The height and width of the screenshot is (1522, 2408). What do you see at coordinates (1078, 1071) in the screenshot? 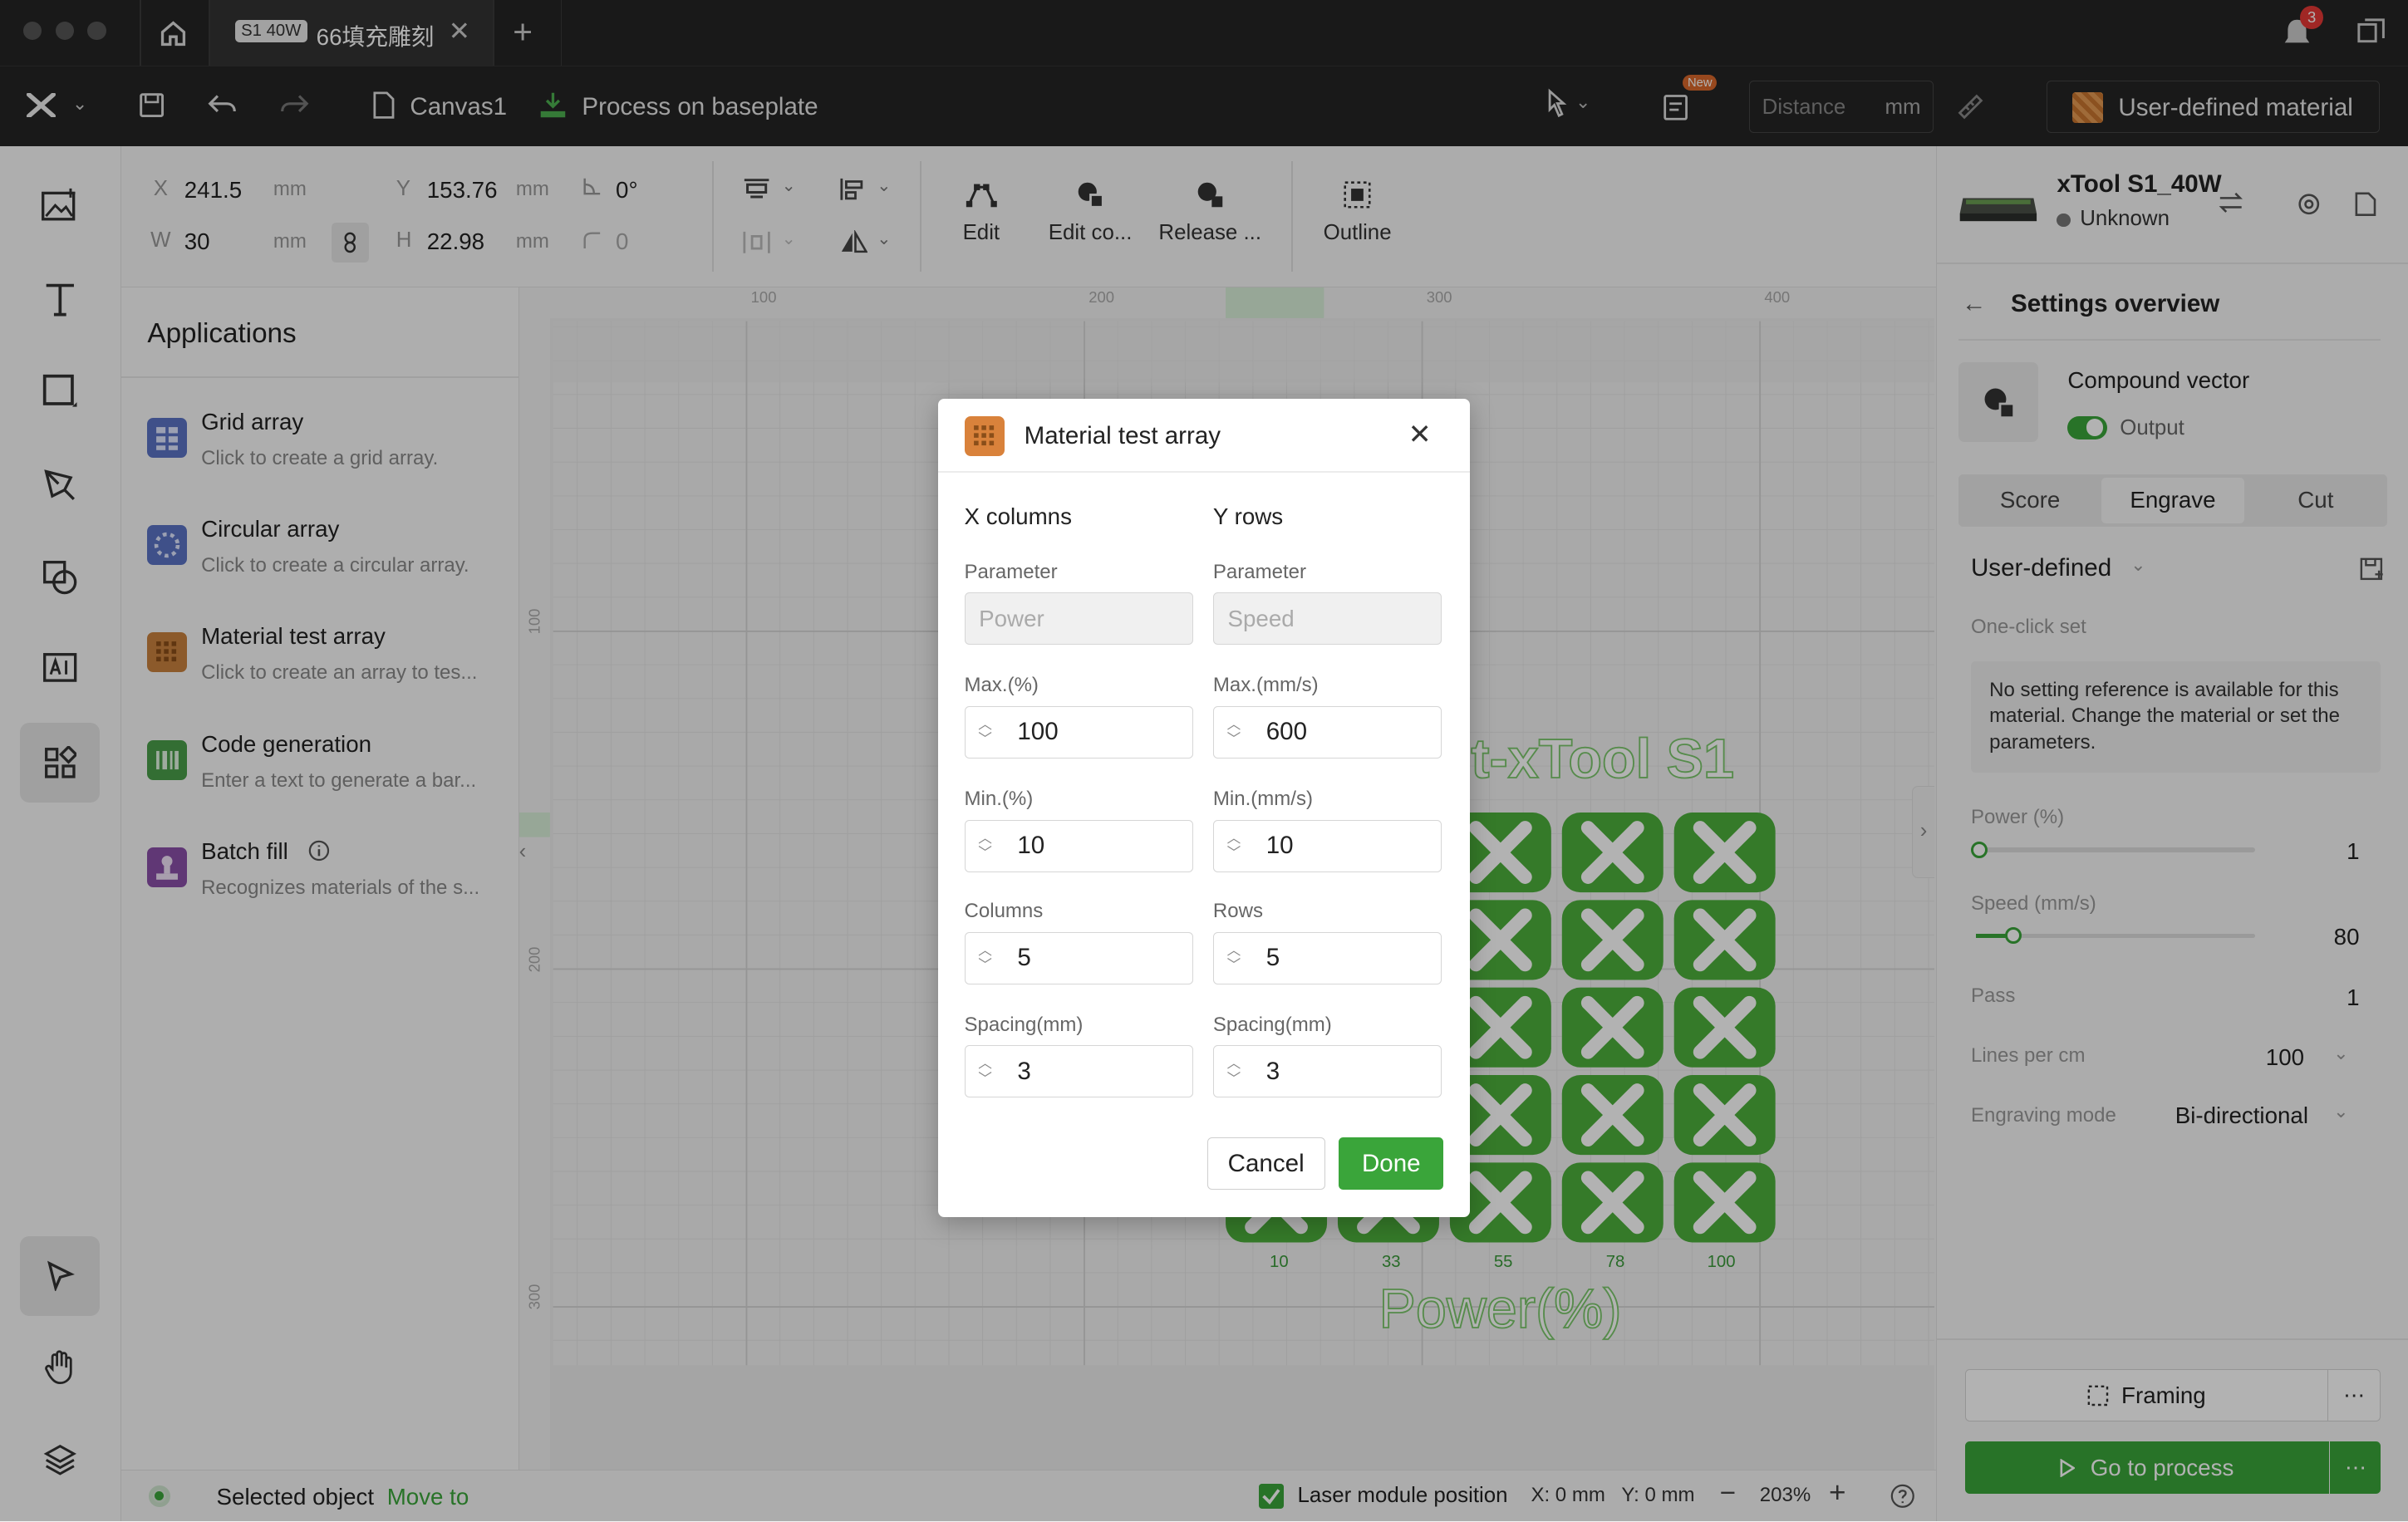
I see `x-spacing-input: ︿ ﹀ 3` at bounding box center [1078, 1071].